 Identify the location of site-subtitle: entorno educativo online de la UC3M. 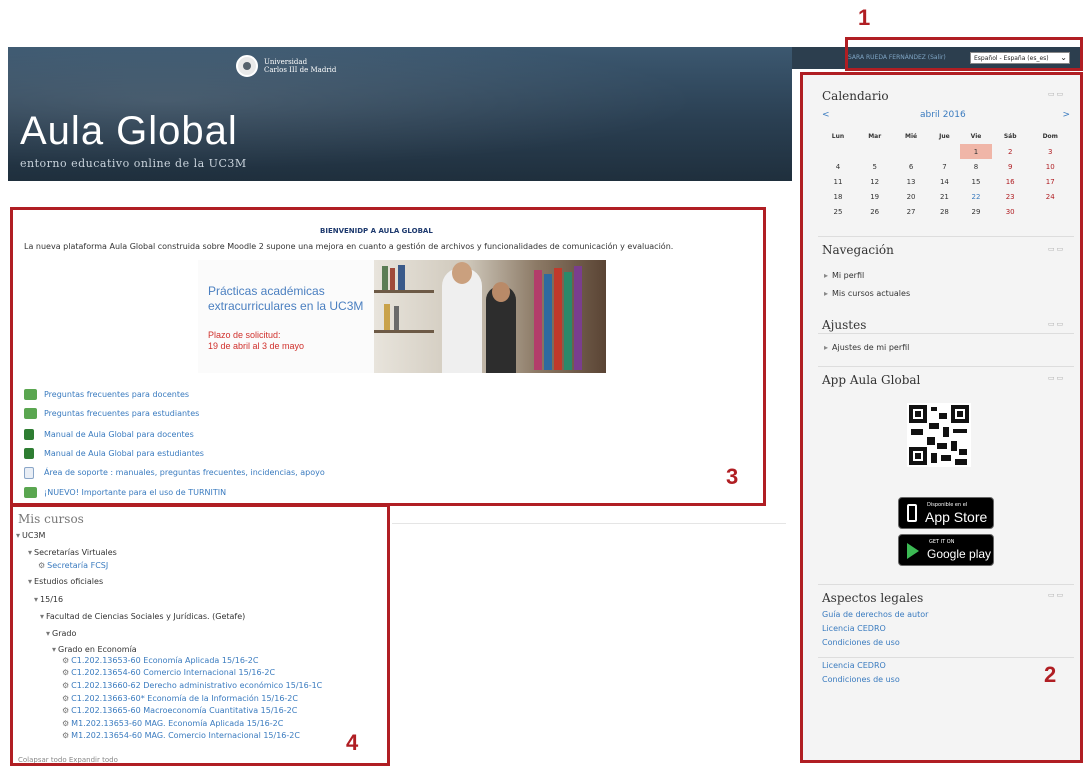
(133, 163).